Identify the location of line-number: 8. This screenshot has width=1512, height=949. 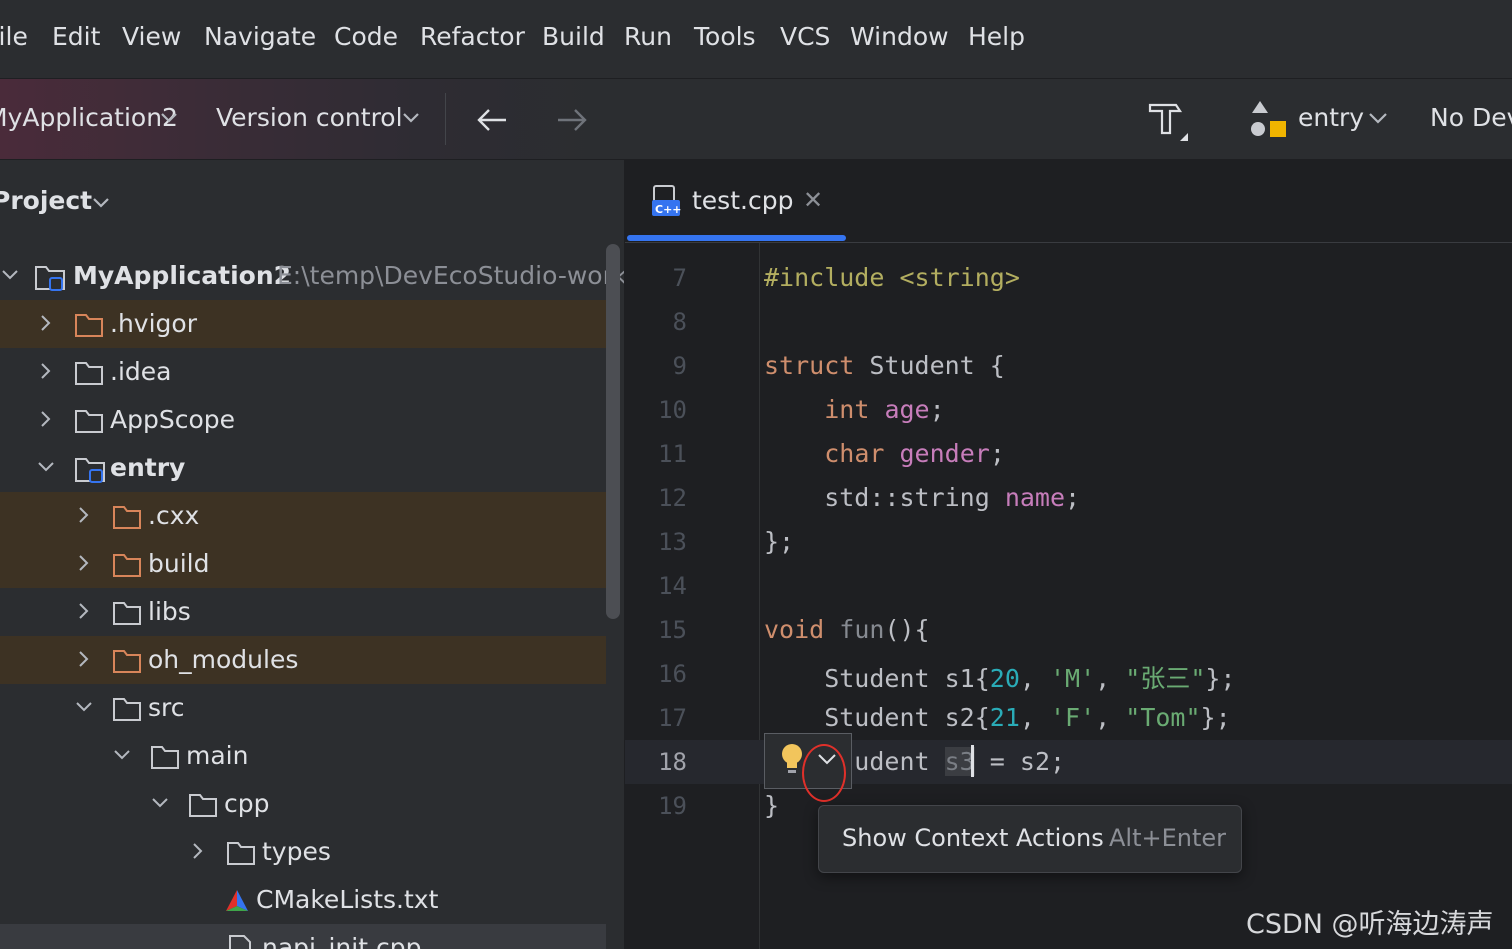
(679, 322).